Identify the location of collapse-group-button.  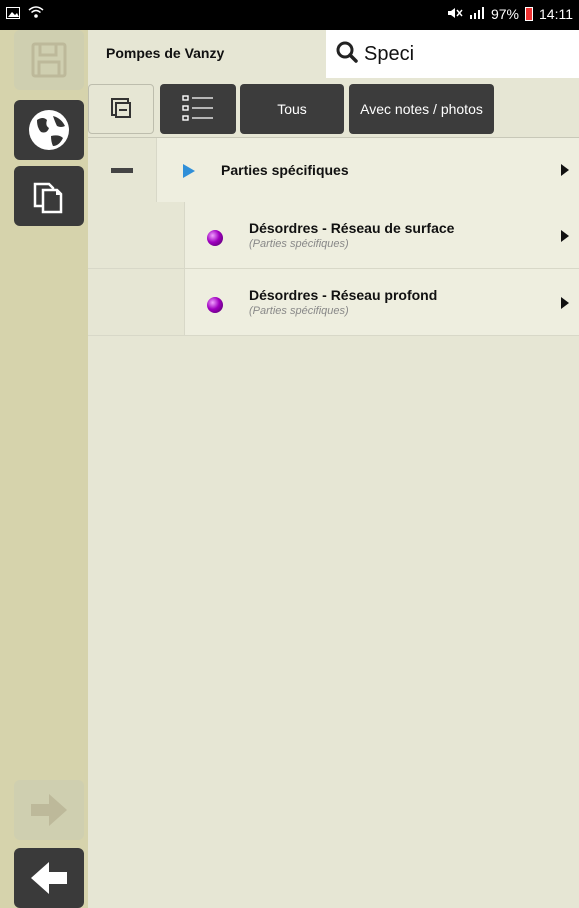
(122, 170).